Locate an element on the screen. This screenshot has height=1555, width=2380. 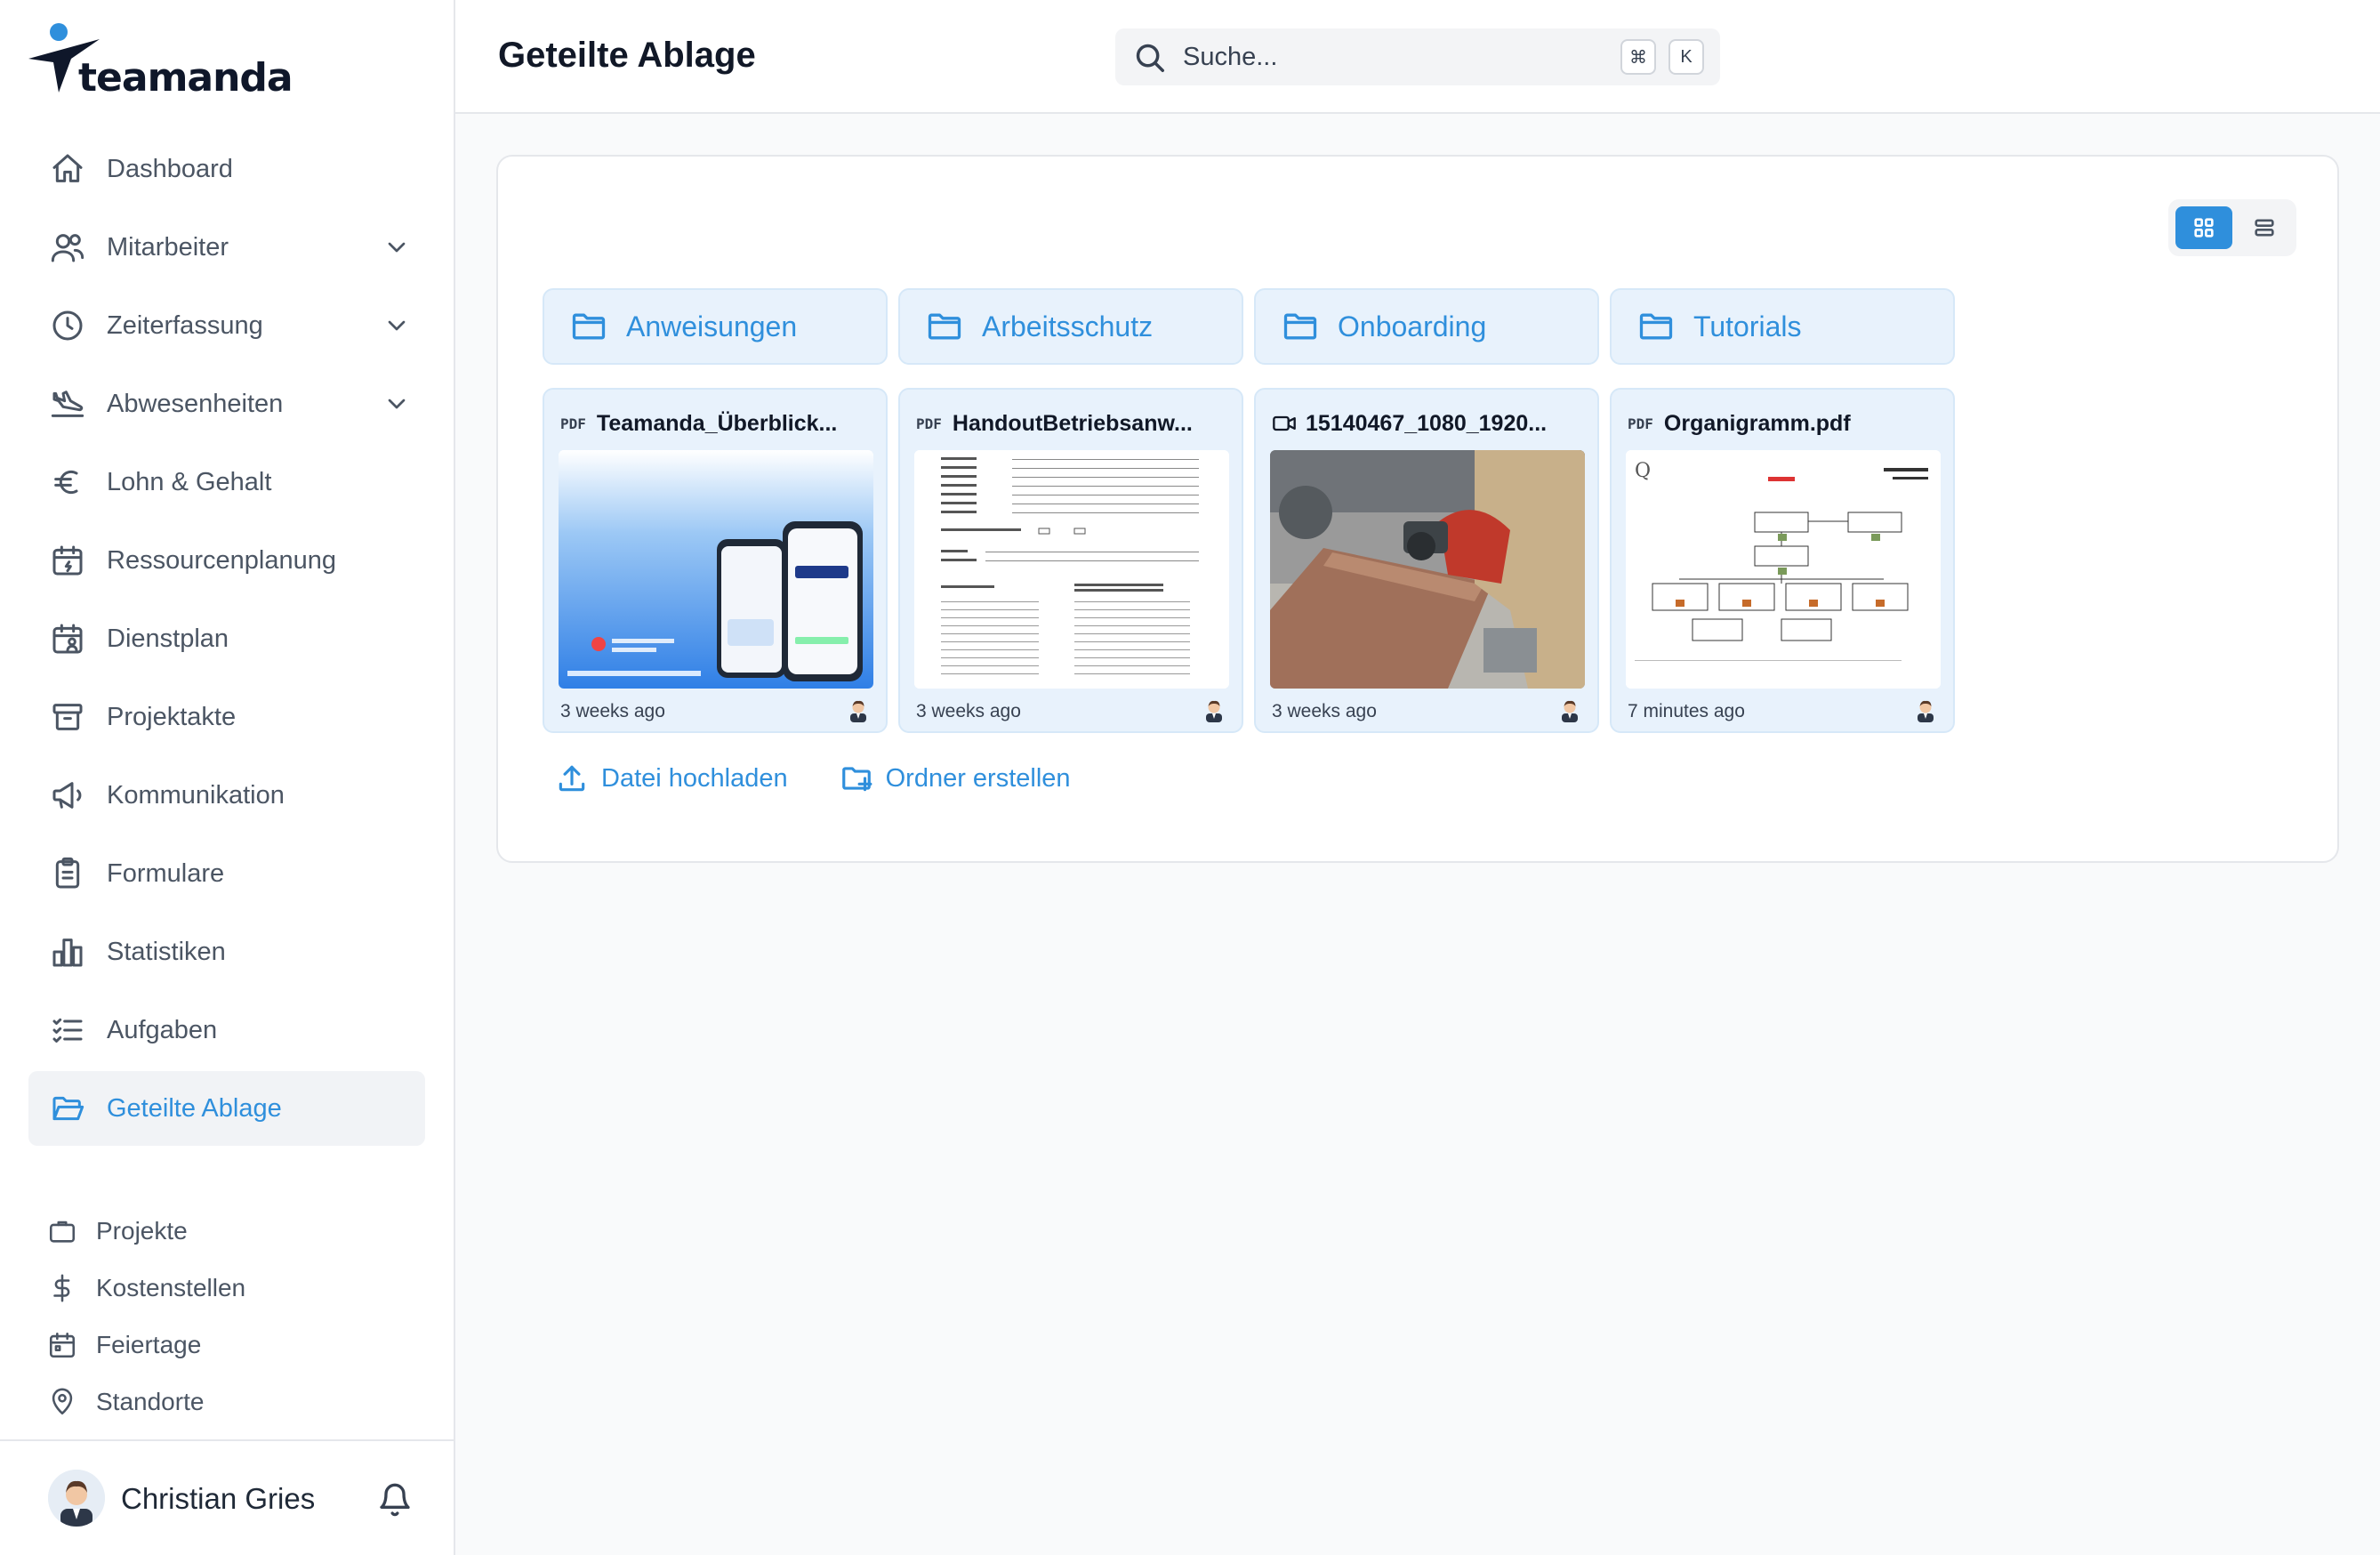
upload-file-button: Datei hochladen is located at coordinates (671, 778).